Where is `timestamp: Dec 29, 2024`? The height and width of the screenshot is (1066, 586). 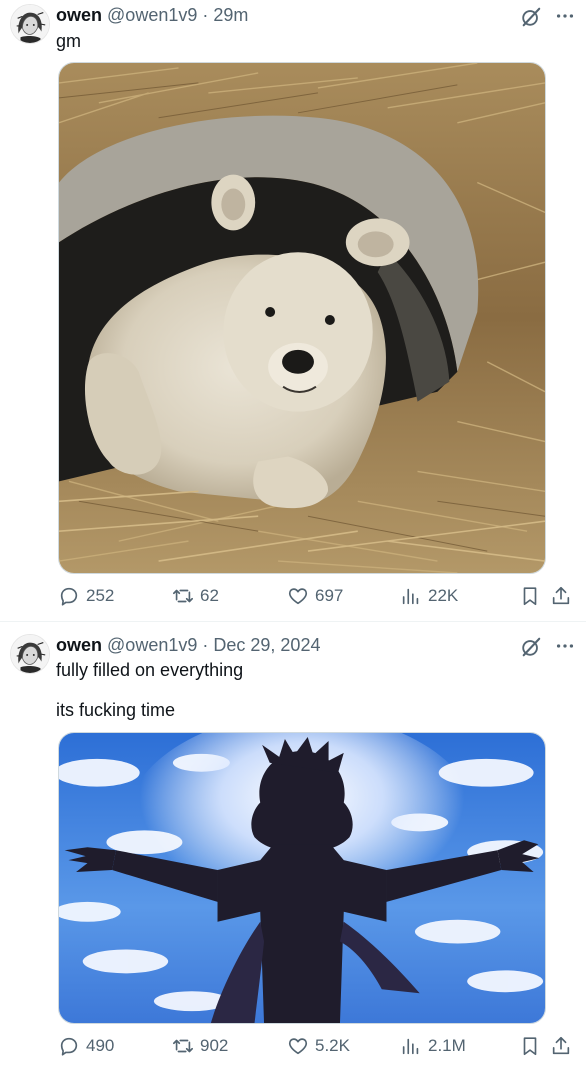 timestamp: Dec 29, 2024 is located at coordinates (266, 645).